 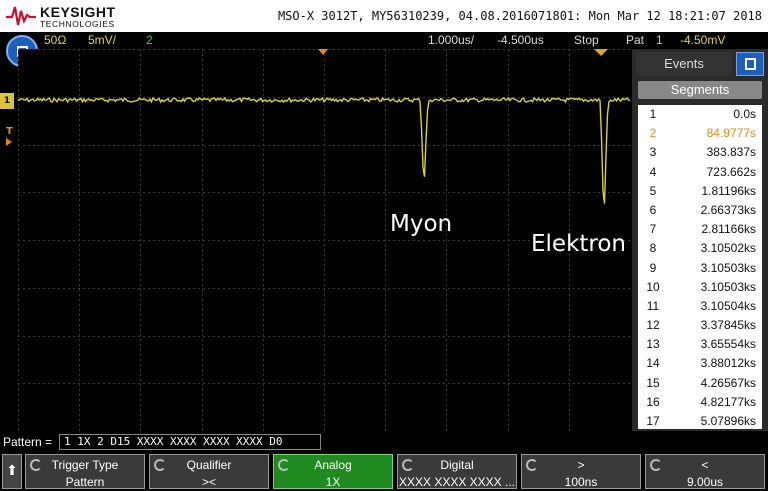 I want to click on segment-row: 9 3.10503ks, so click(x=700, y=268).